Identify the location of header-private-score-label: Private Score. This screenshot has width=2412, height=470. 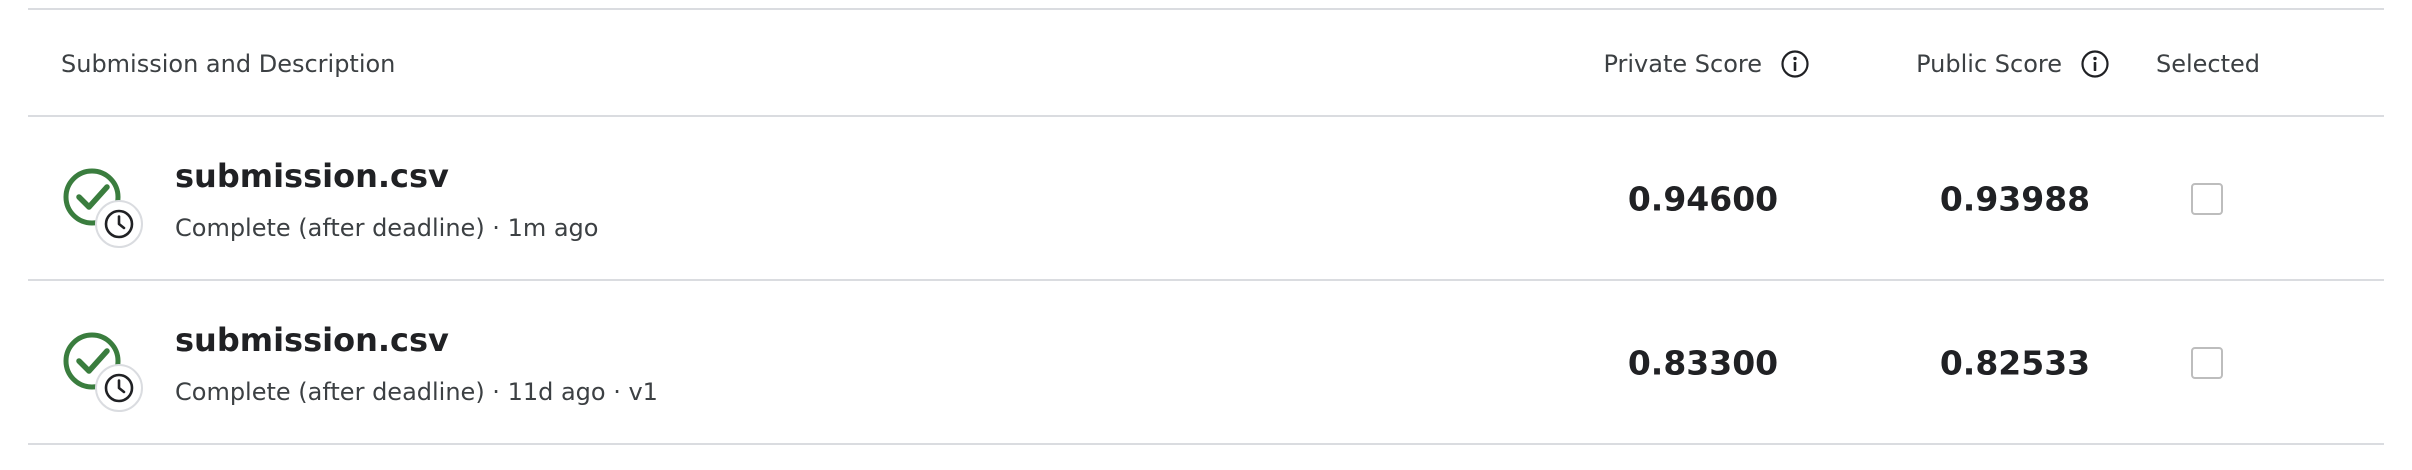
(1682, 64).